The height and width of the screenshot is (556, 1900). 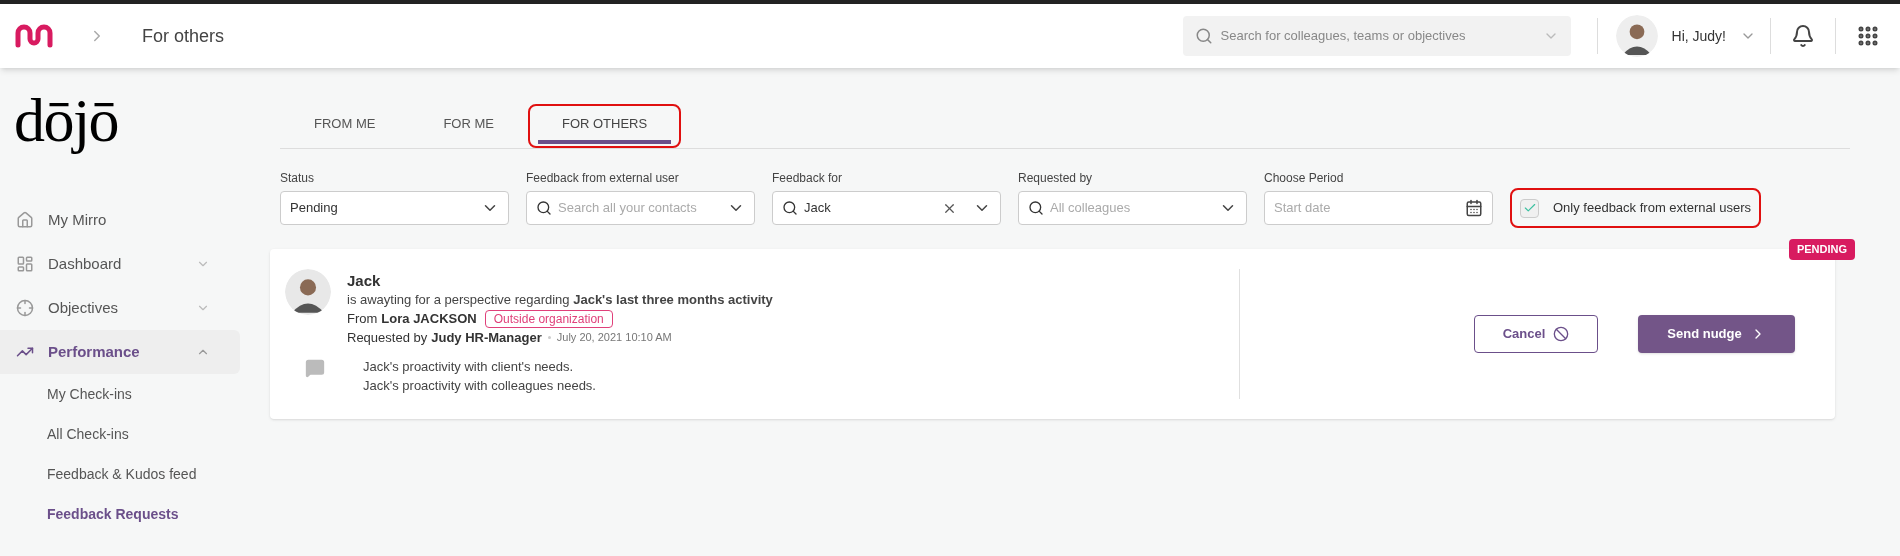 I want to click on status-select: Pending, so click(x=394, y=208).